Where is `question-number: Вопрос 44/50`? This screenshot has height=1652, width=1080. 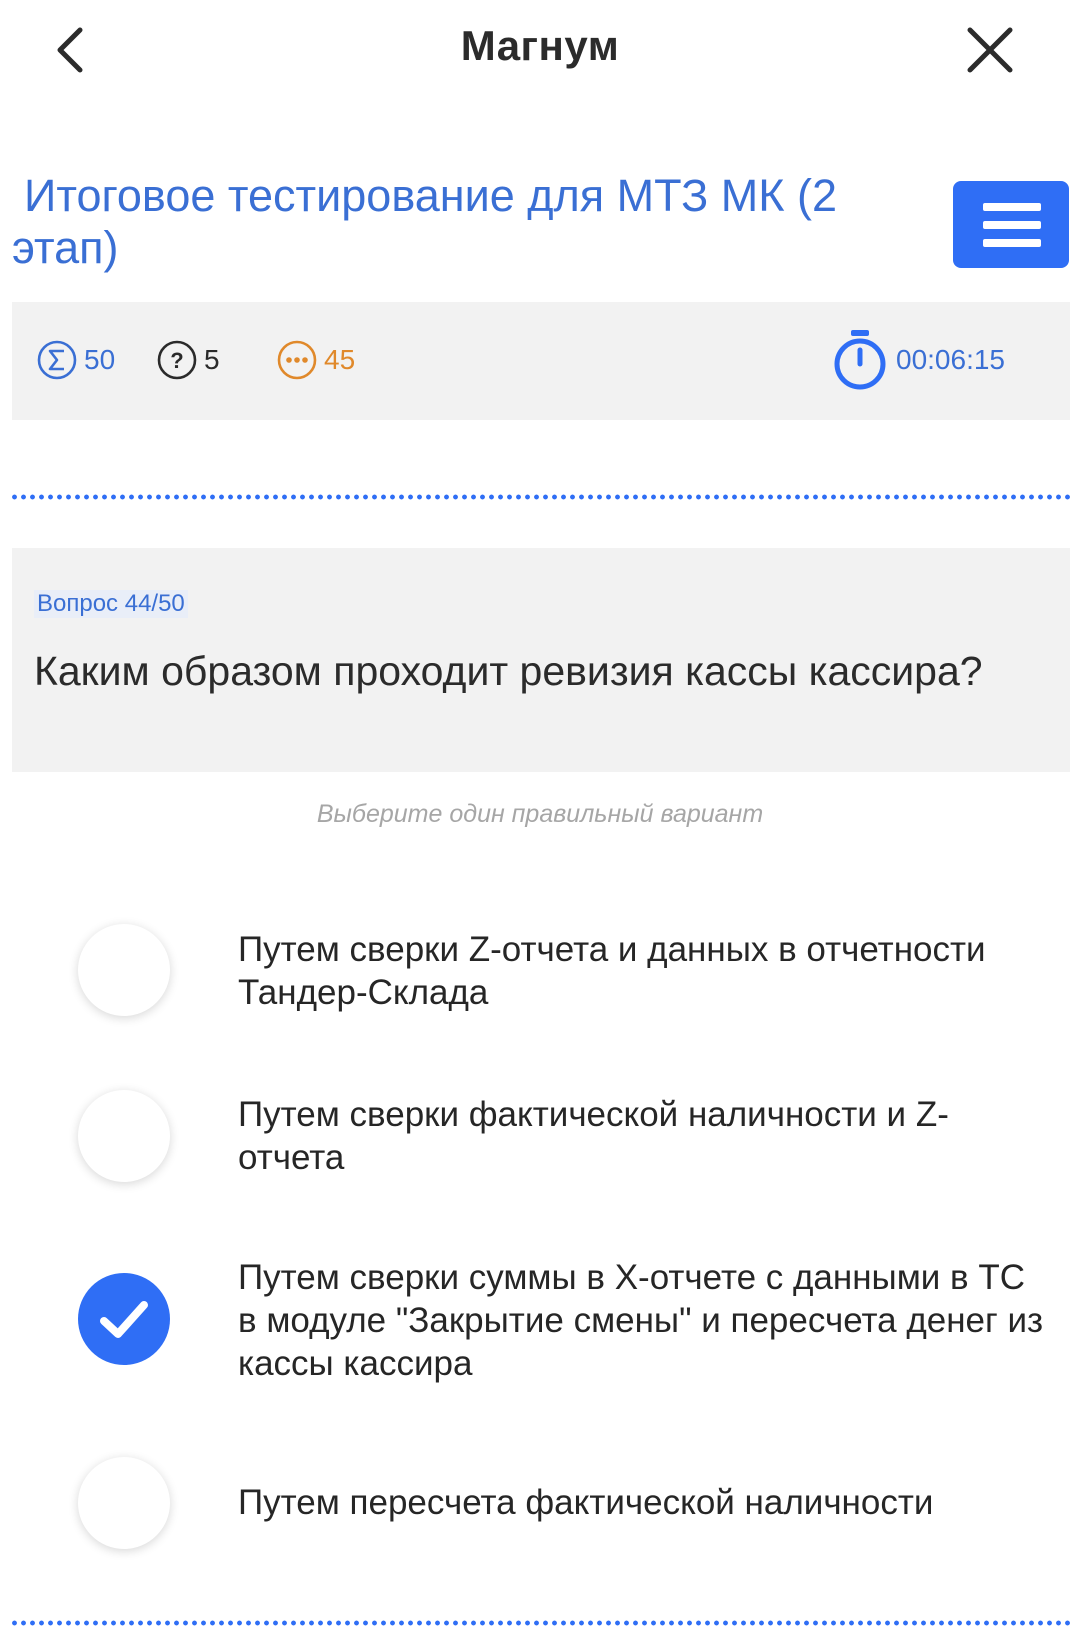
question-number: Вопрос 44/50 is located at coordinates (111, 604).